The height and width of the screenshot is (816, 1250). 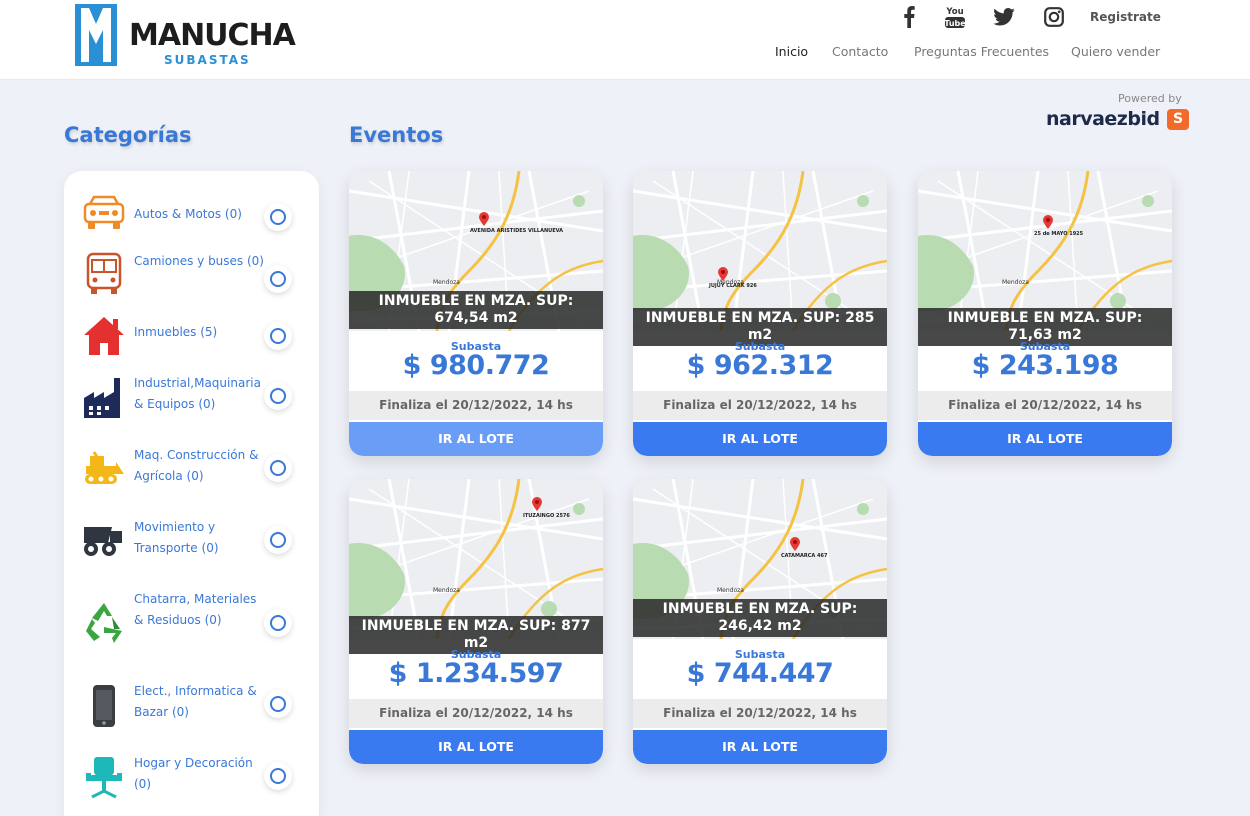 What do you see at coordinates (104, 336) in the screenshot?
I see `house-icon` at bounding box center [104, 336].